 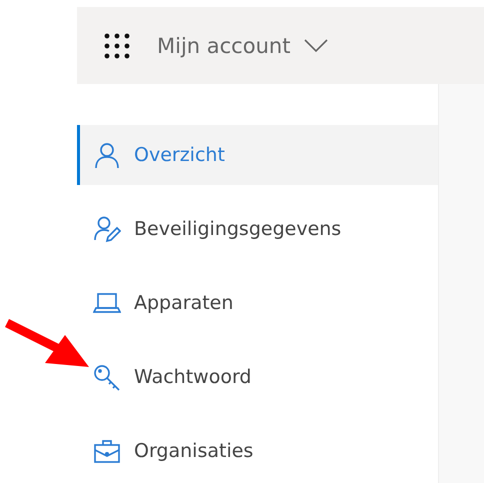 What do you see at coordinates (257, 451) in the screenshot?
I see `nav-item: Organisaties` at bounding box center [257, 451].